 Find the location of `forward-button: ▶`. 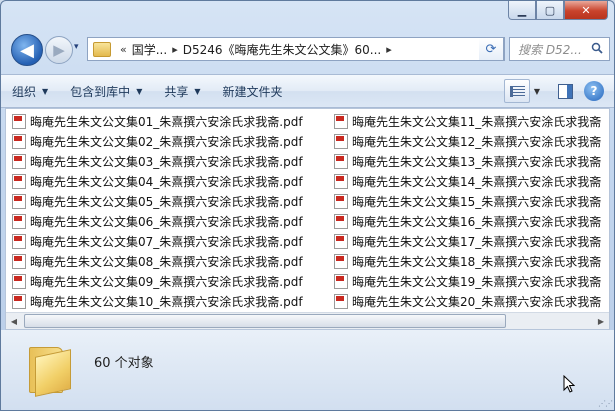

forward-button: ▶ is located at coordinates (59, 50).